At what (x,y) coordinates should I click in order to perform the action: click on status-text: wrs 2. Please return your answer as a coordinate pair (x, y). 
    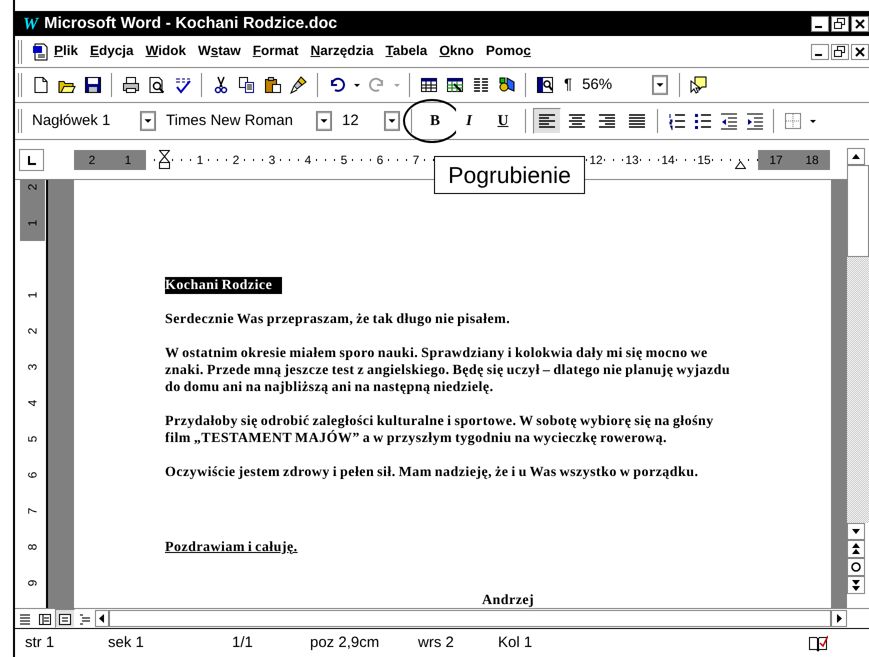
    Looking at the image, I should click on (436, 642).